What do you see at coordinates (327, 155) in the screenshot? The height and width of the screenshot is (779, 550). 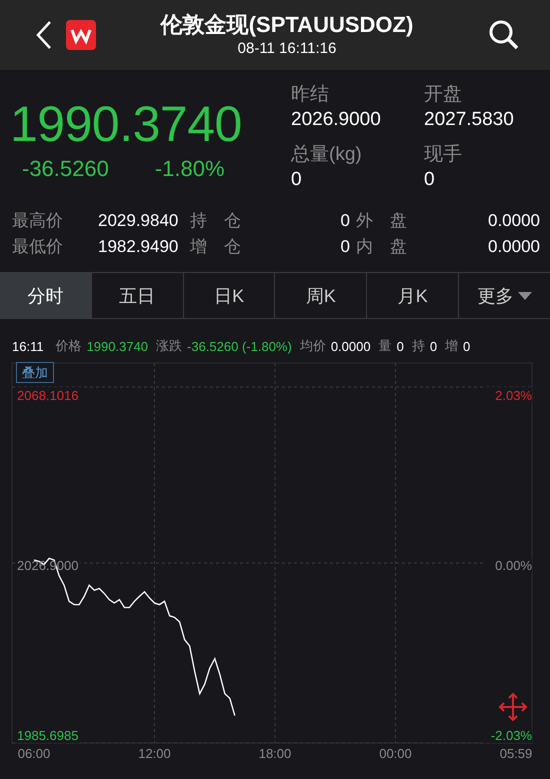 I see `stat-label: 总量(kg)` at bounding box center [327, 155].